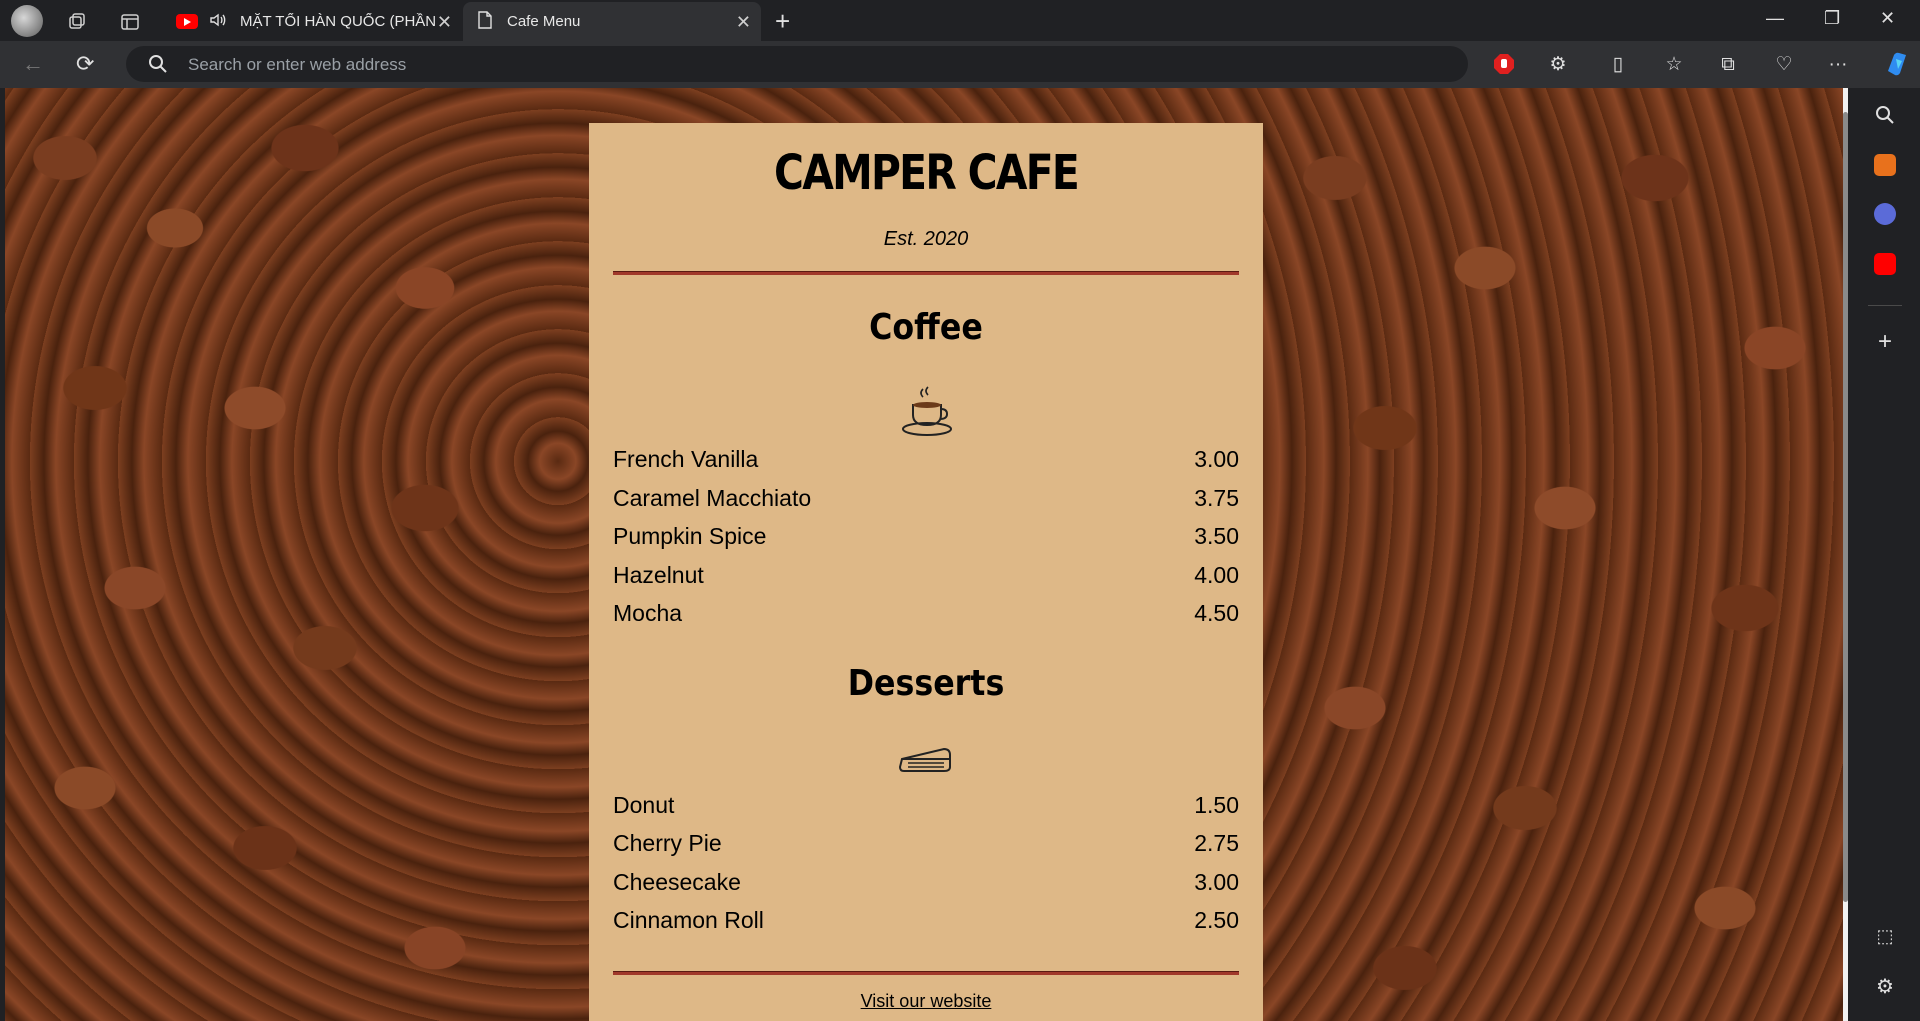  What do you see at coordinates (1884, 554) in the screenshot?
I see `edge-sidebar: + ⬚ ⚙` at bounding box center [1884, 554].